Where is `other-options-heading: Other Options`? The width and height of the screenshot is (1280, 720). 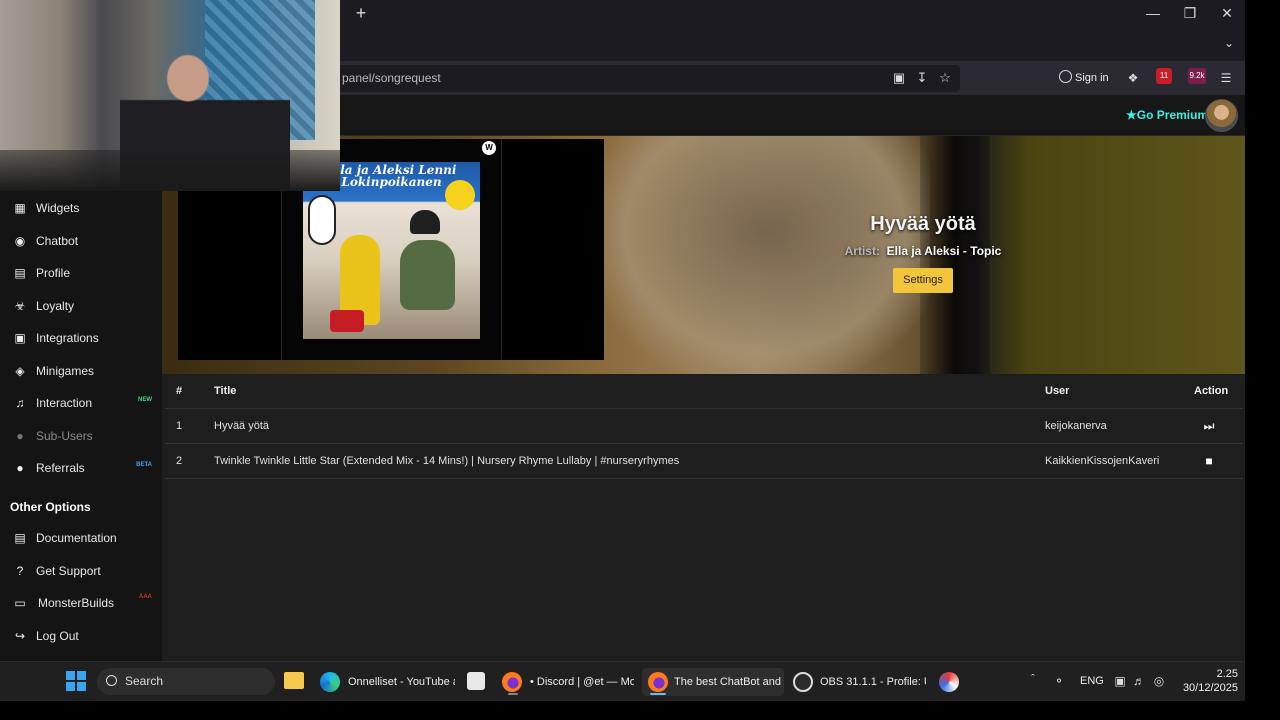
other-options-heading: Other Options is located at coordinates (50, 507).